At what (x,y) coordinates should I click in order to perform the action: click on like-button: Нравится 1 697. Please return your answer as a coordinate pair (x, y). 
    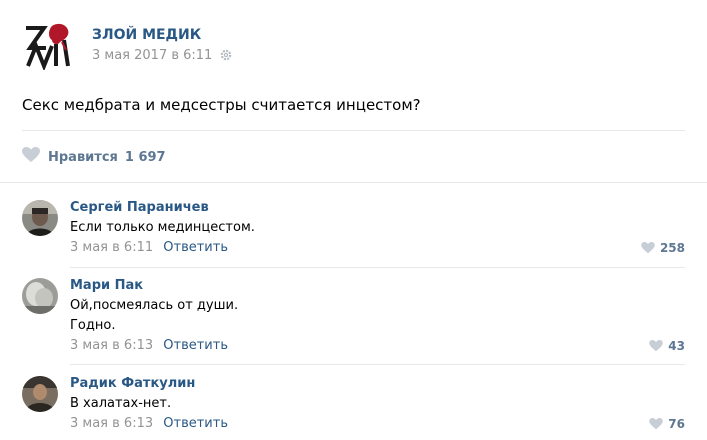
    Looking at the image, I should click on (94, 157).